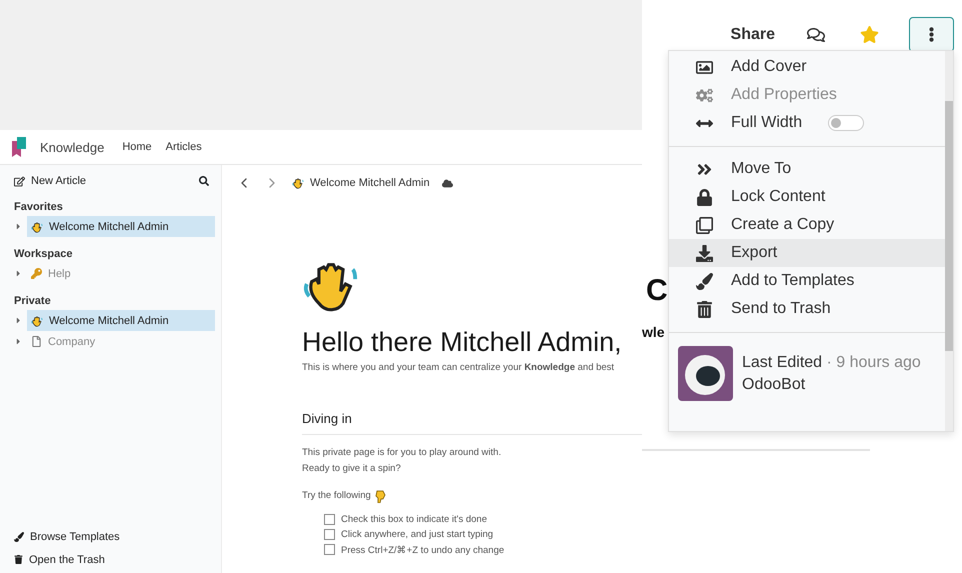 This screenshot has height=573, width=962. What do you see at coordinates (204, 181) in the screenshot?
I see `search-icon` at bounding box center [204, 181].